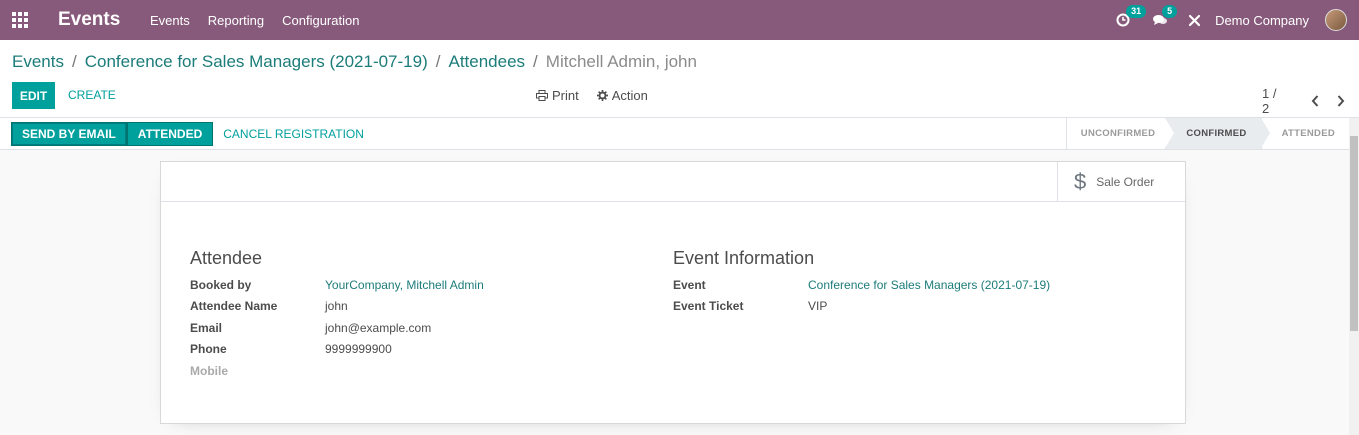 This screenshot has height=435, width=1359. What do you see at coordinates (602, 95) in the screenshot?
I see `gear-icon` at bounding box center [602, 95].